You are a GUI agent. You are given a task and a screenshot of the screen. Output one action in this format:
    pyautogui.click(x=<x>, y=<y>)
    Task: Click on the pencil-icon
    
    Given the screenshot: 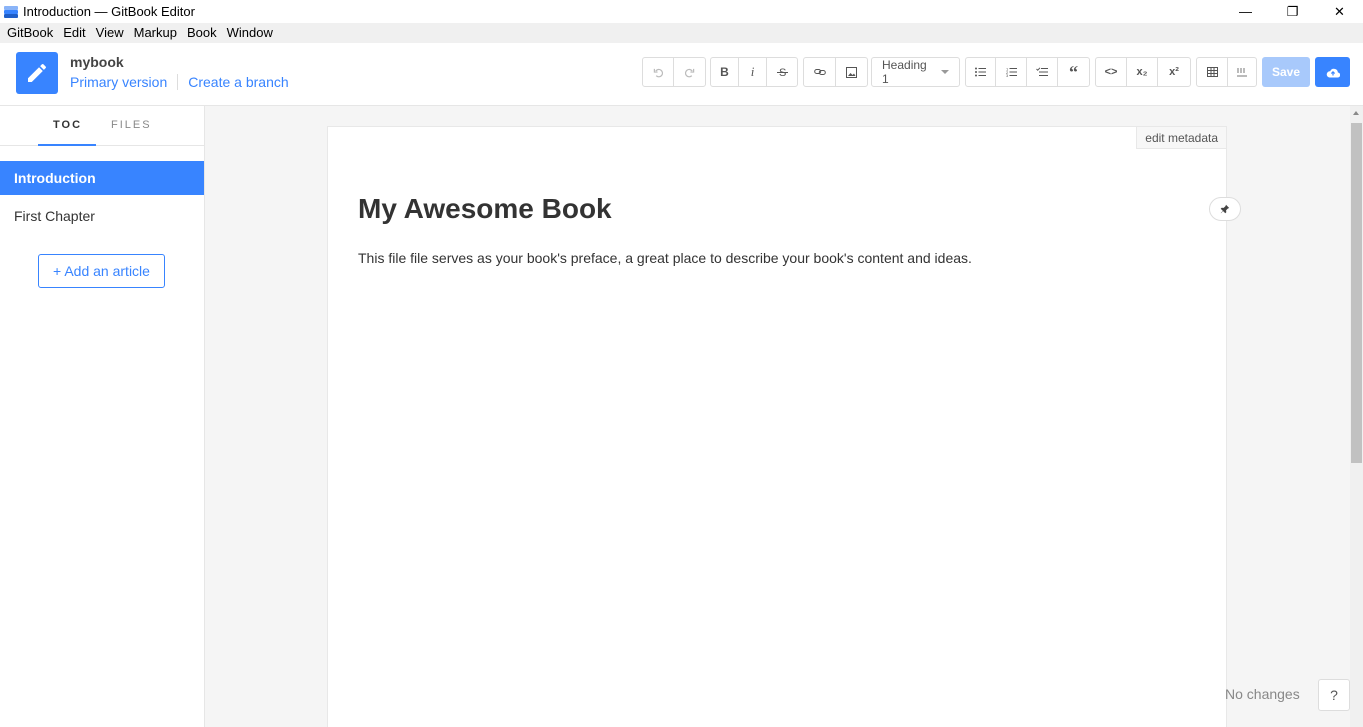 What is the action you would take?
    pyautogui.click(x=37, y=73)
    